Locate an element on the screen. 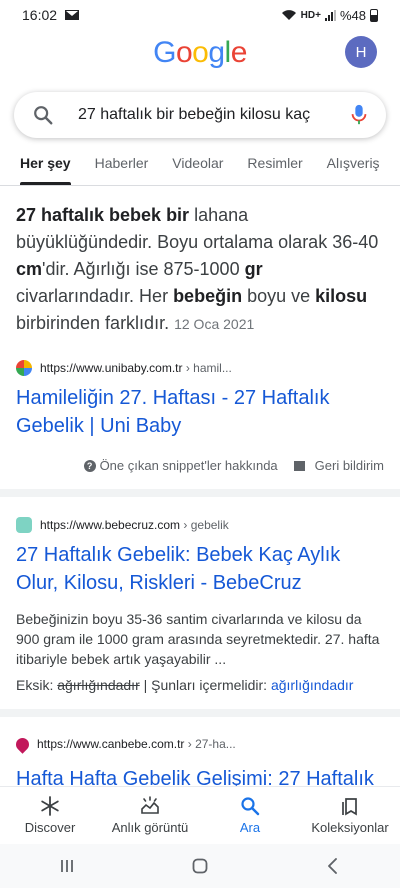 This screenshot has height=888, width=400. feedback-icon is located at coordinates (299, 465).